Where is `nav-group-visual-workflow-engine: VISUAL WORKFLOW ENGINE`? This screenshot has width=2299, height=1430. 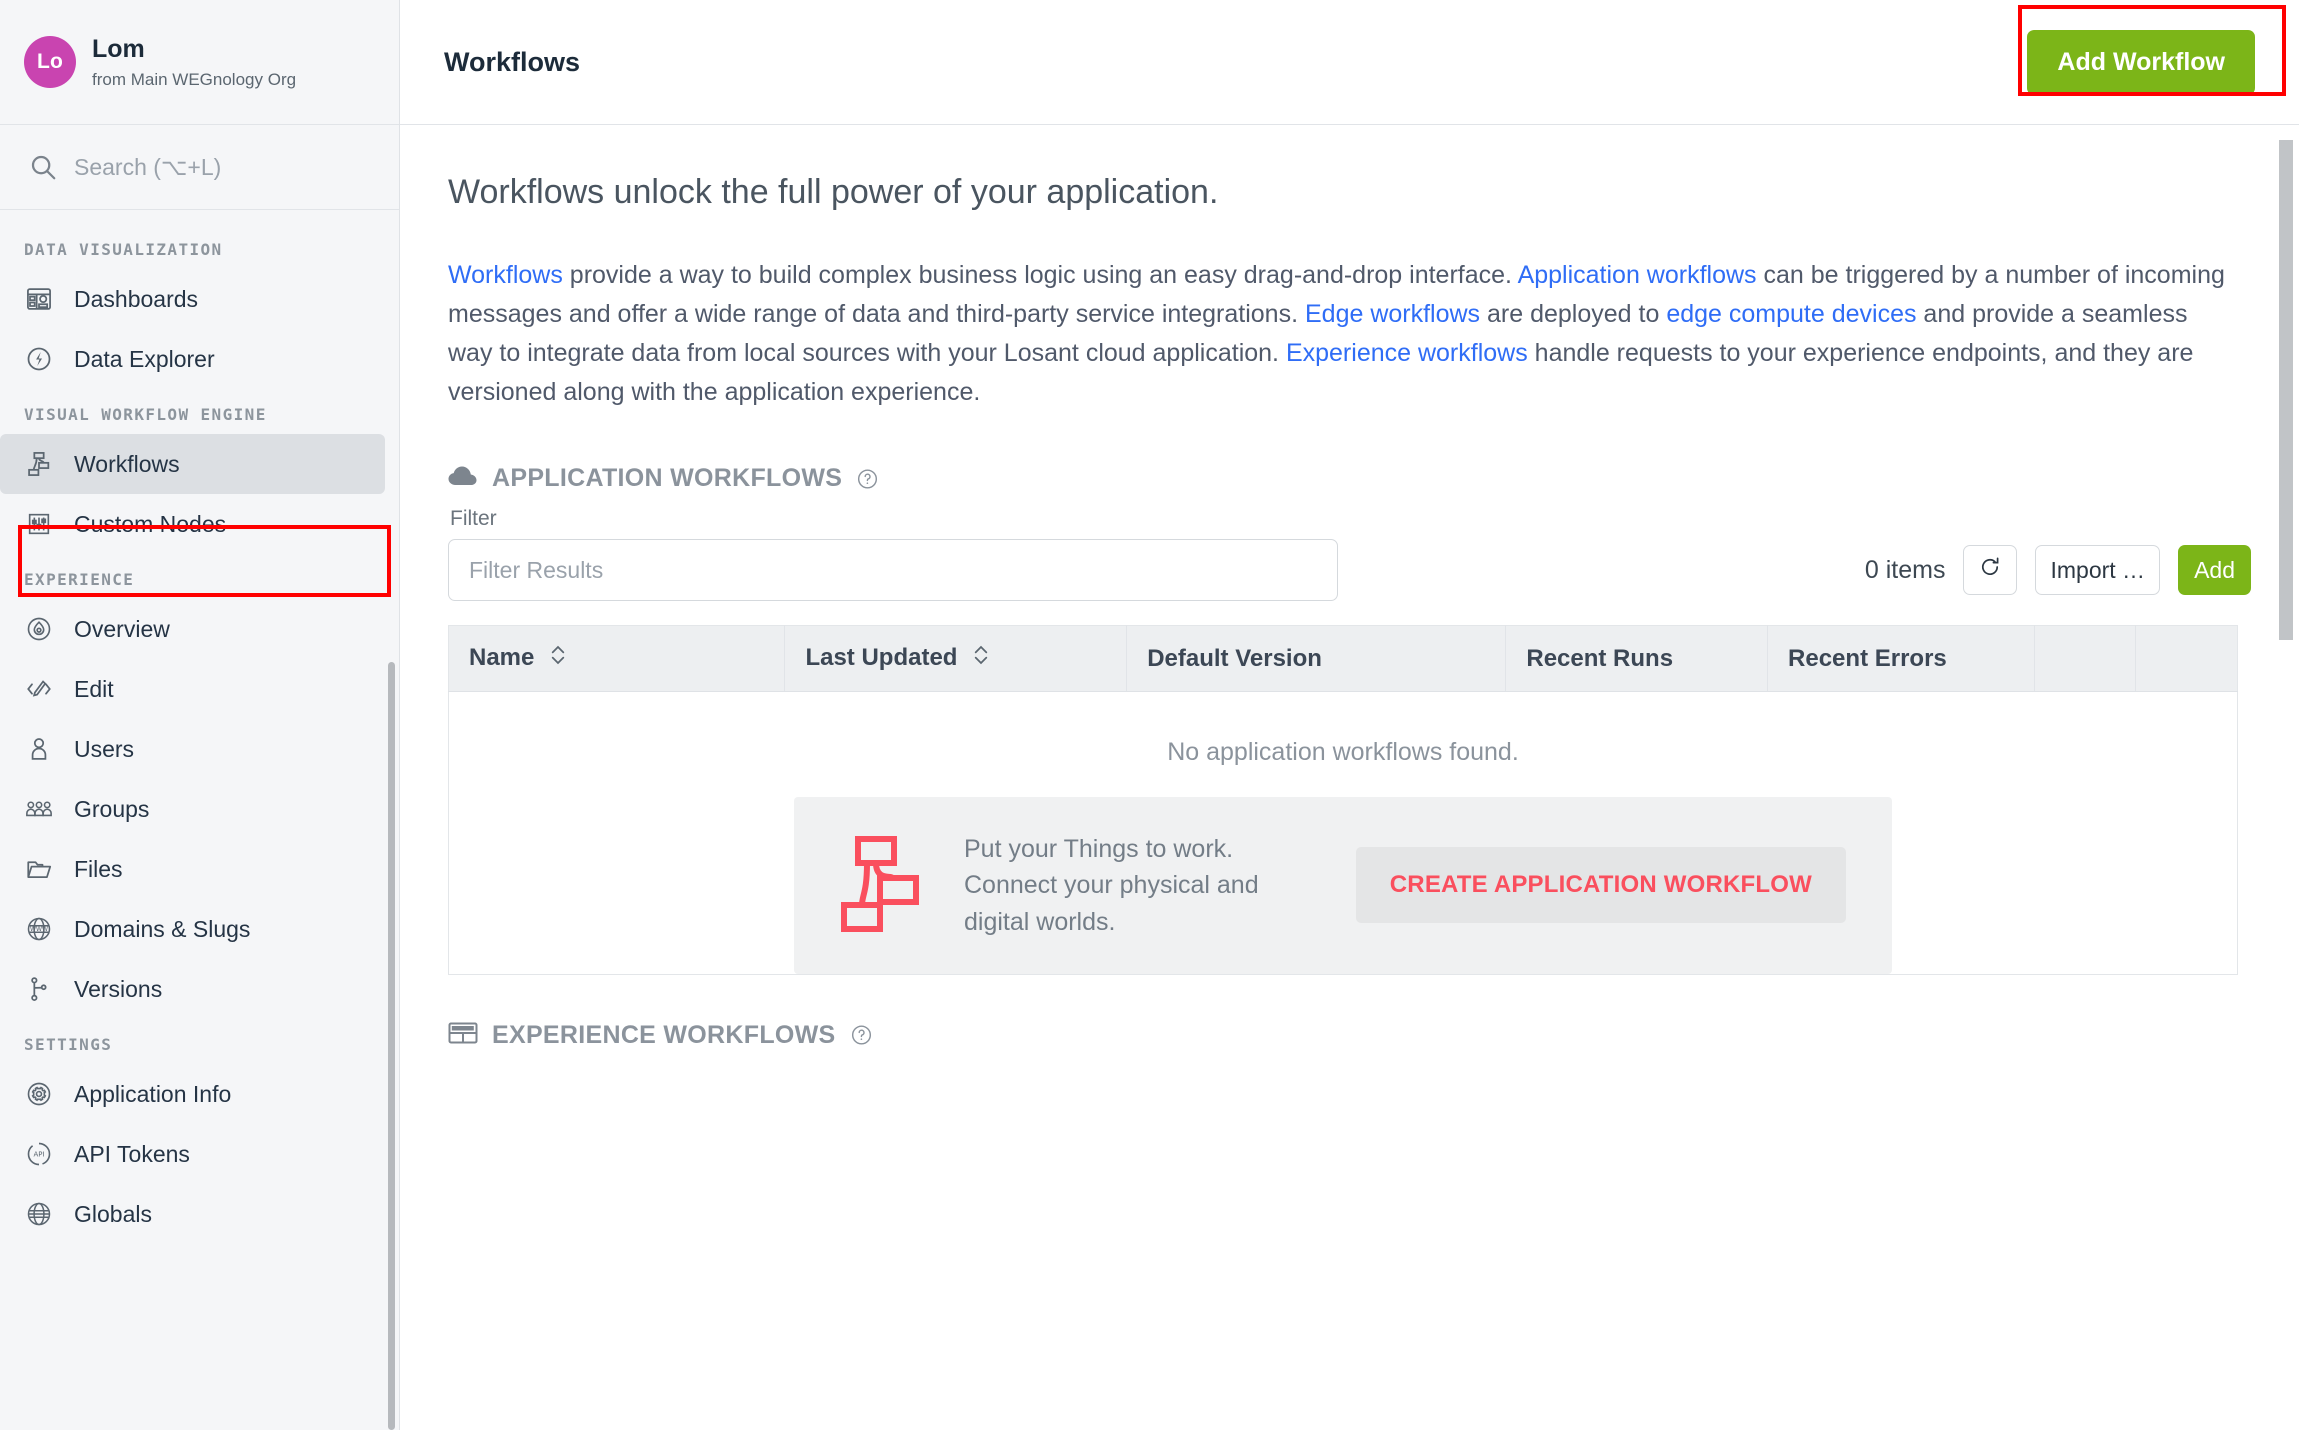 nav-group-visual-workflow-engine: VISUAL WORKFLOW ENGINE is located at coordinates (145, 414).